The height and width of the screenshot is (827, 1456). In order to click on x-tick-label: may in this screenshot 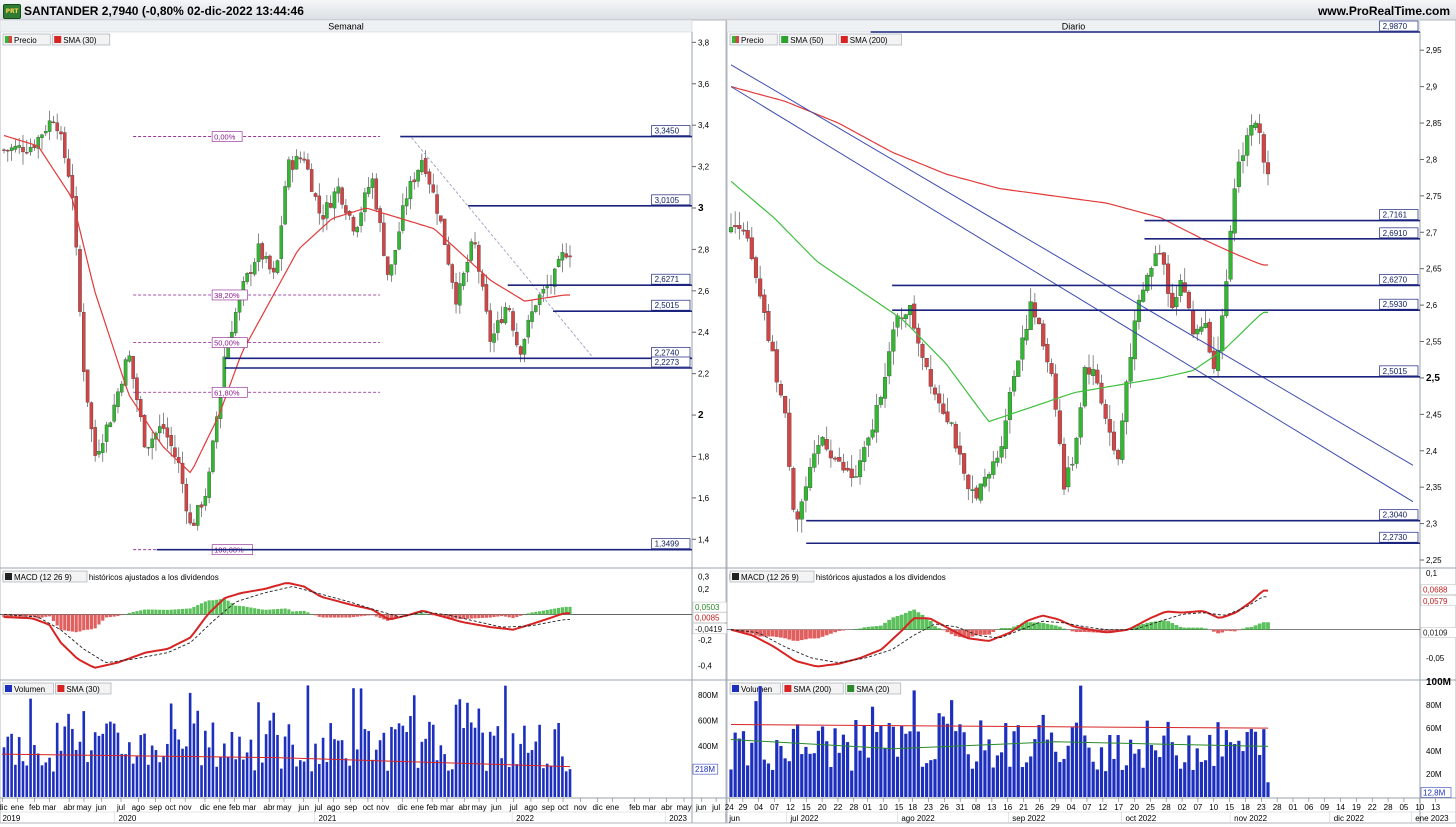, I will do `click(83, 807)`.